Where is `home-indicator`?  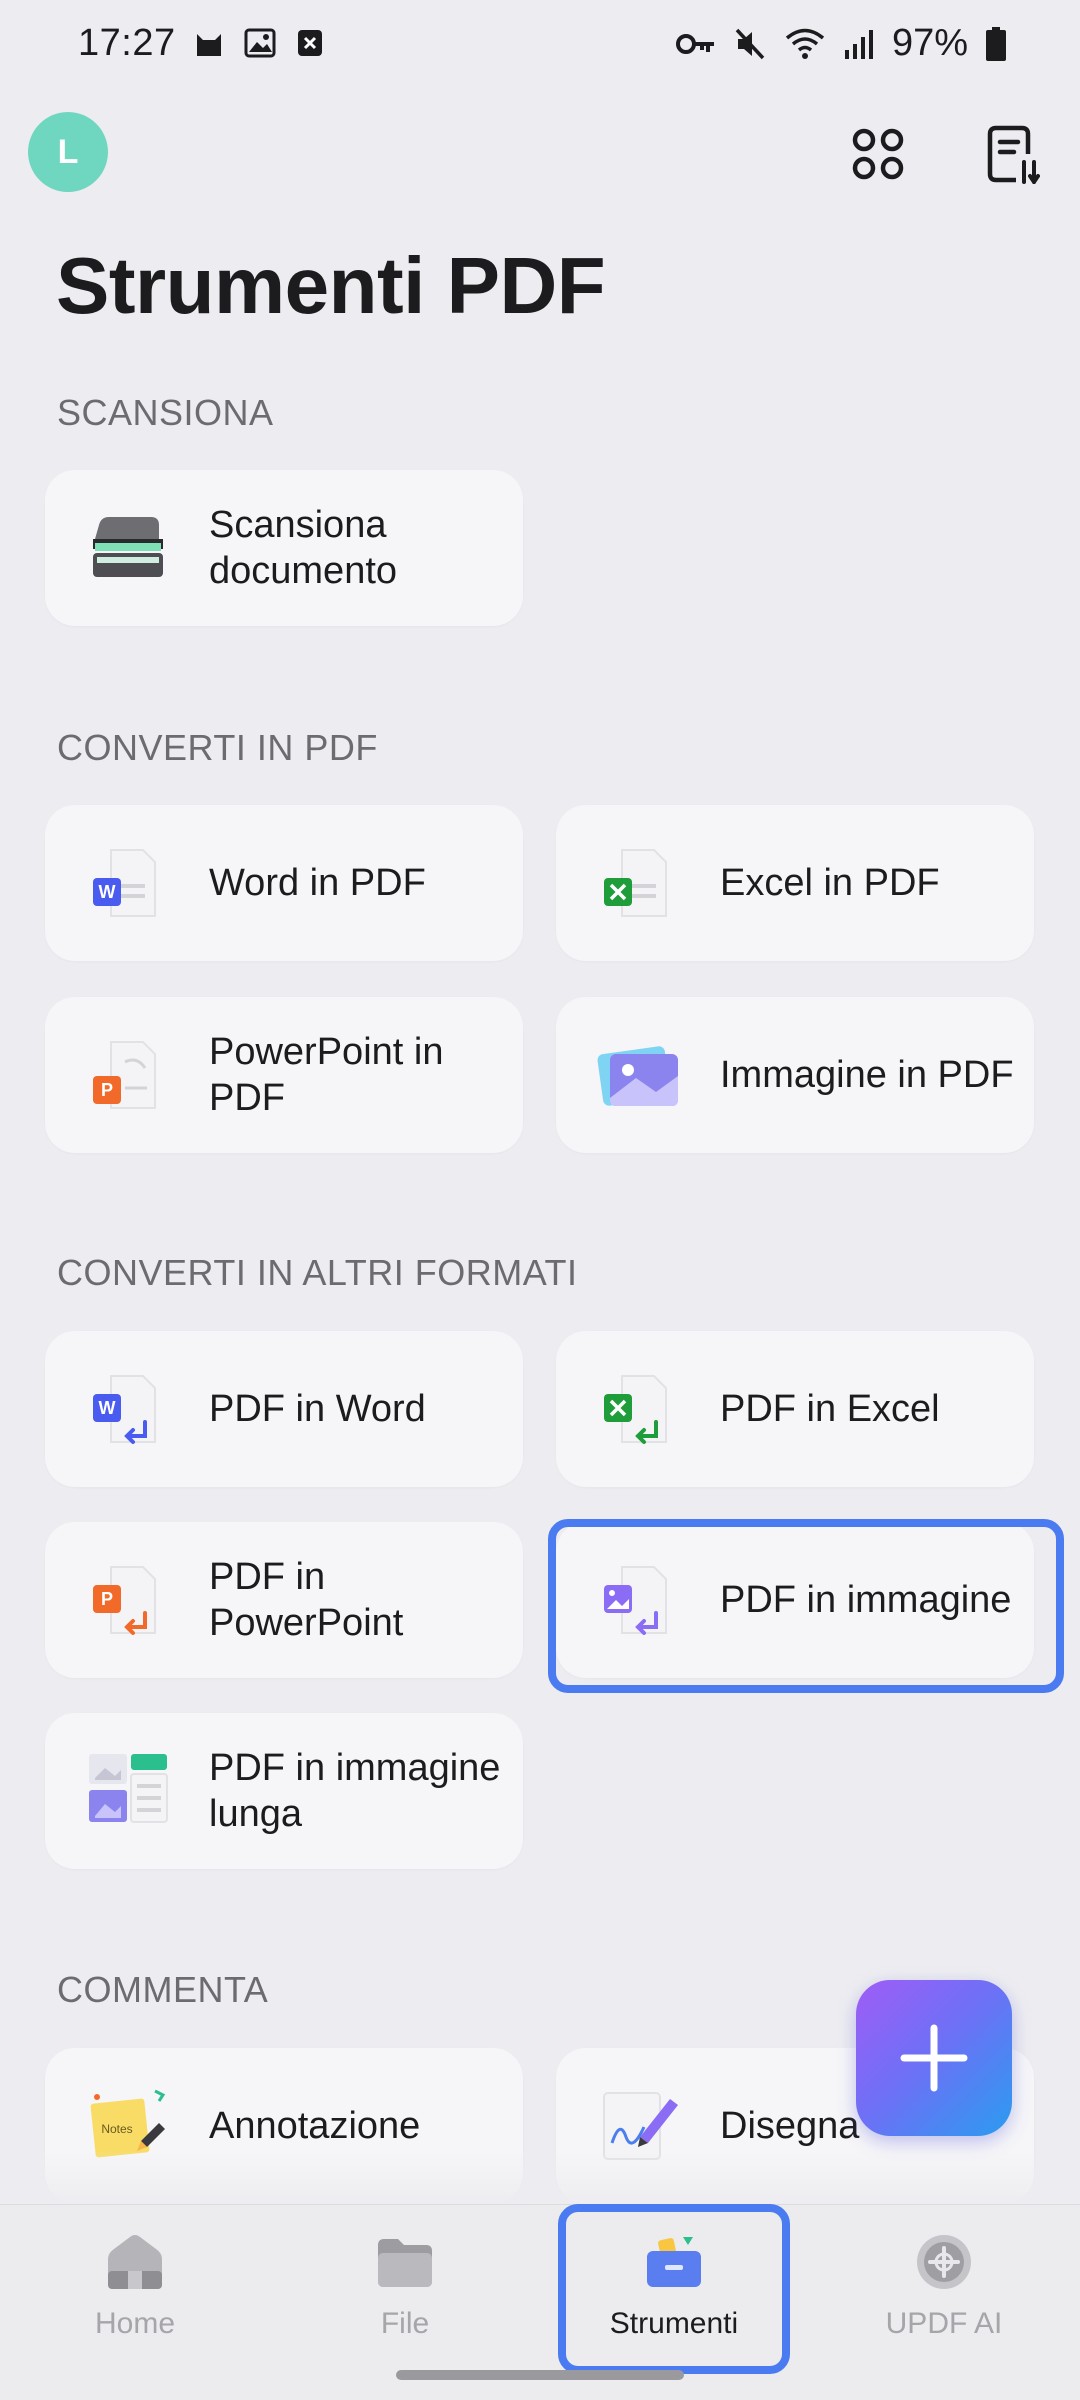 home-indicator is located at coordinates (540, 2375).